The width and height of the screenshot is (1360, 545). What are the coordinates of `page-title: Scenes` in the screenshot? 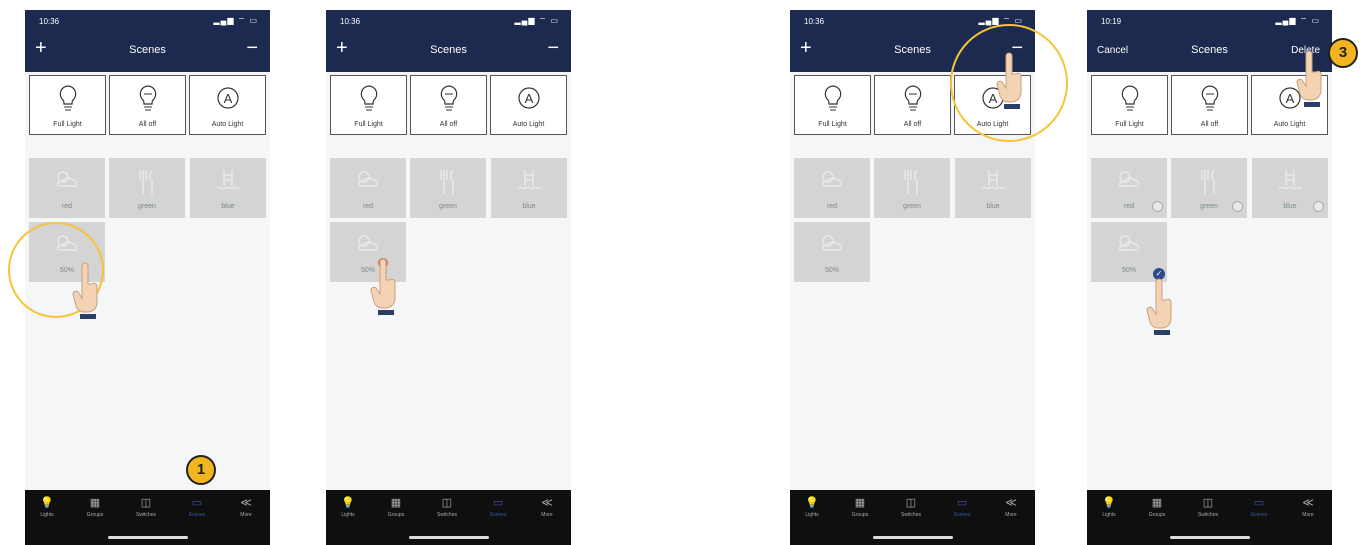 It's located at (147, 50).